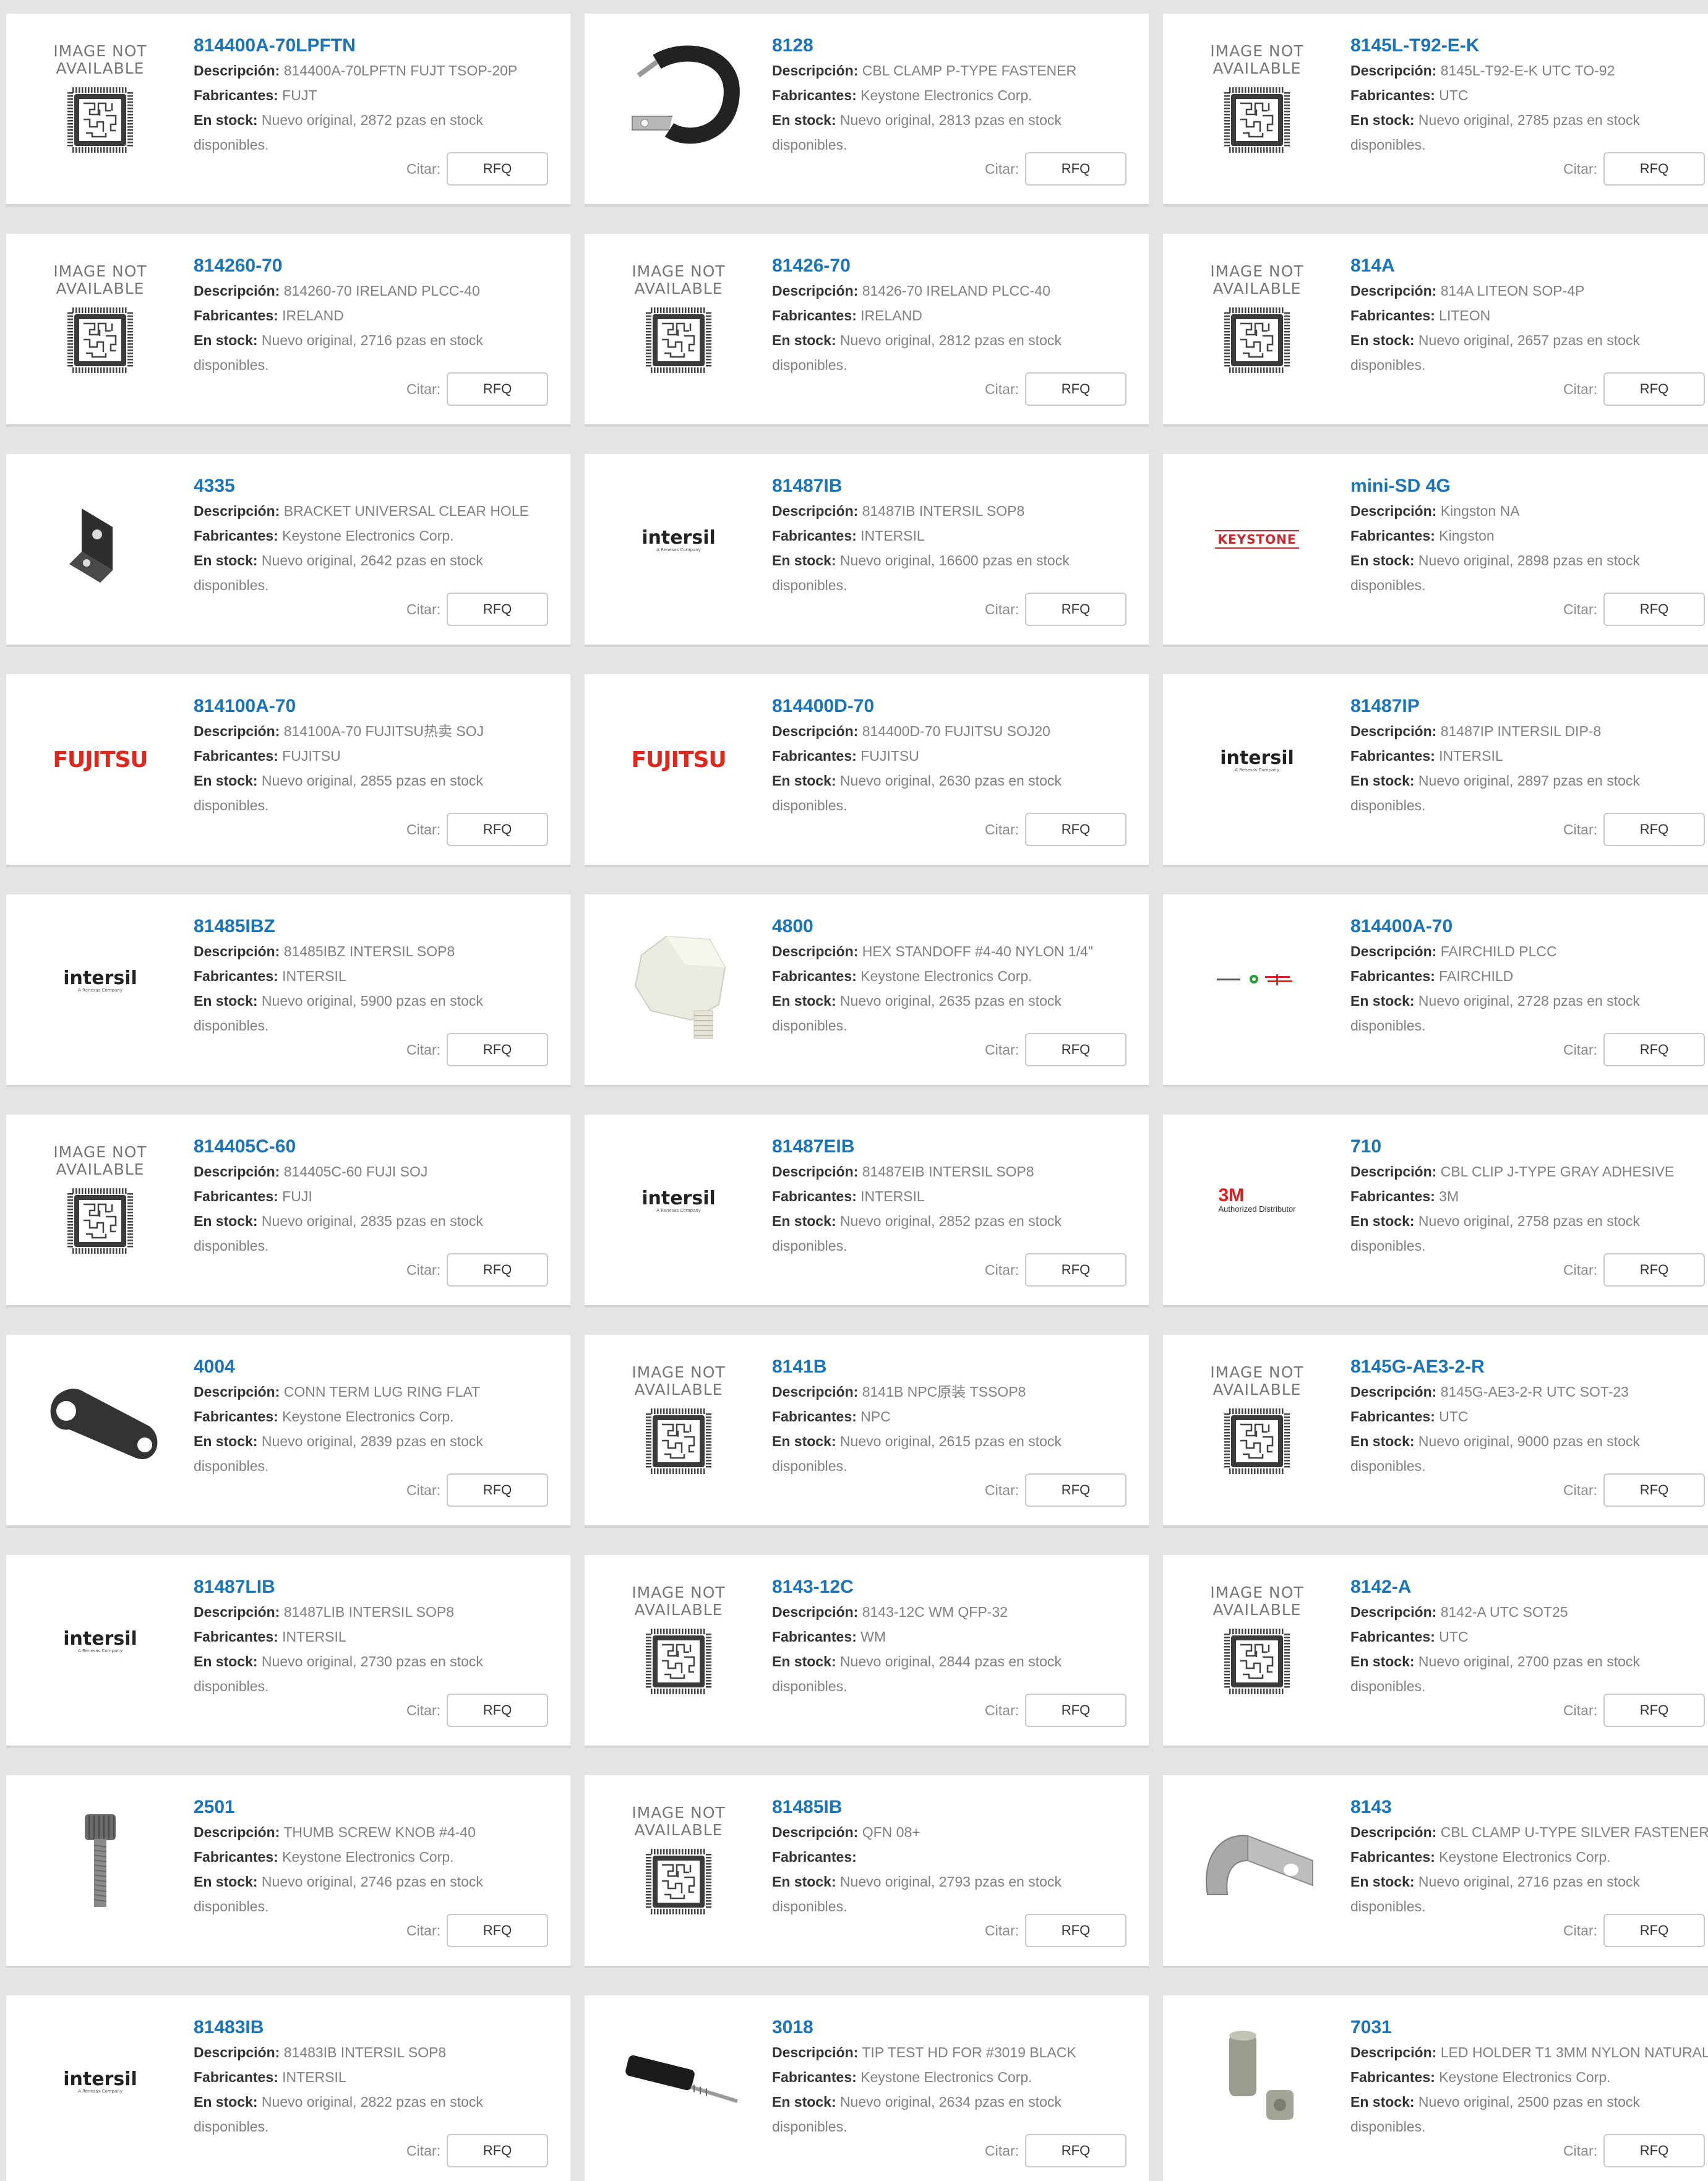  I want to click on part-number-link: 814260-70, so click(379, 266).